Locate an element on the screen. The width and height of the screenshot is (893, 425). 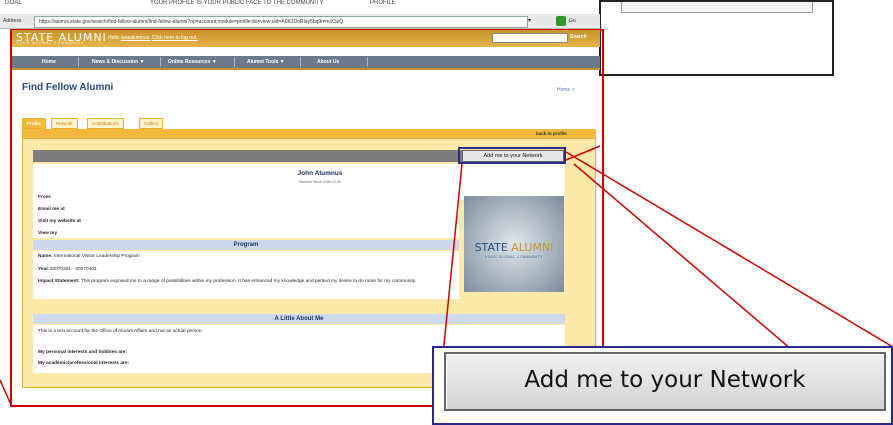
tab-content-bar is located at coordinates (309, 133).